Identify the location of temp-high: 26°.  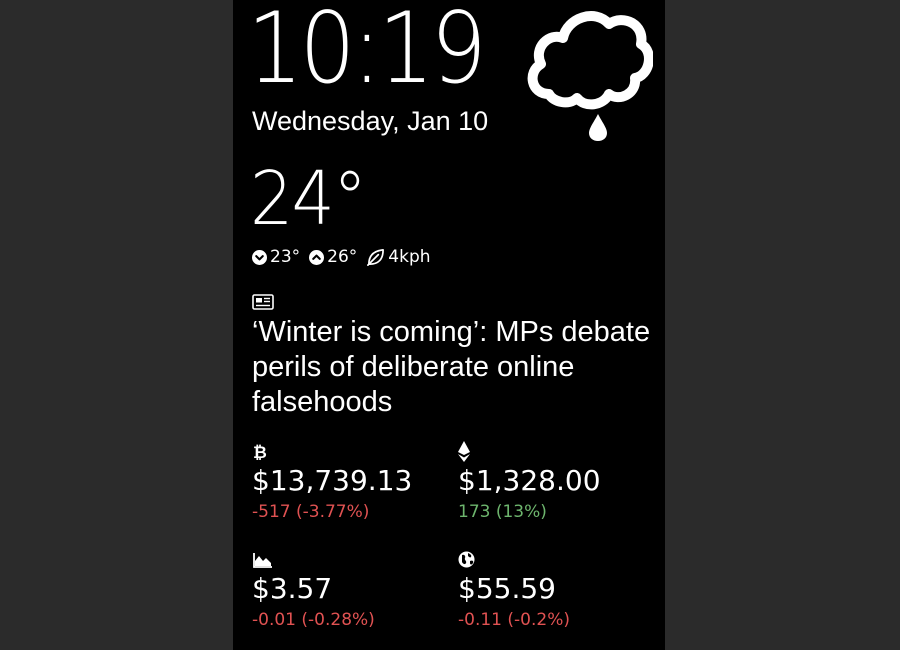
(333, 257).